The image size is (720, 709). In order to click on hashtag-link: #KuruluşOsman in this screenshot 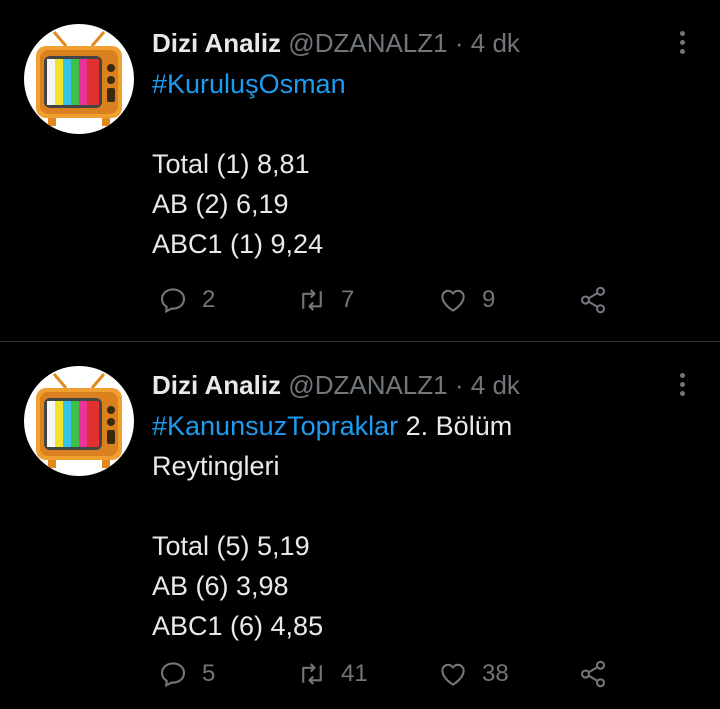, I will do `click(249, 84)`.